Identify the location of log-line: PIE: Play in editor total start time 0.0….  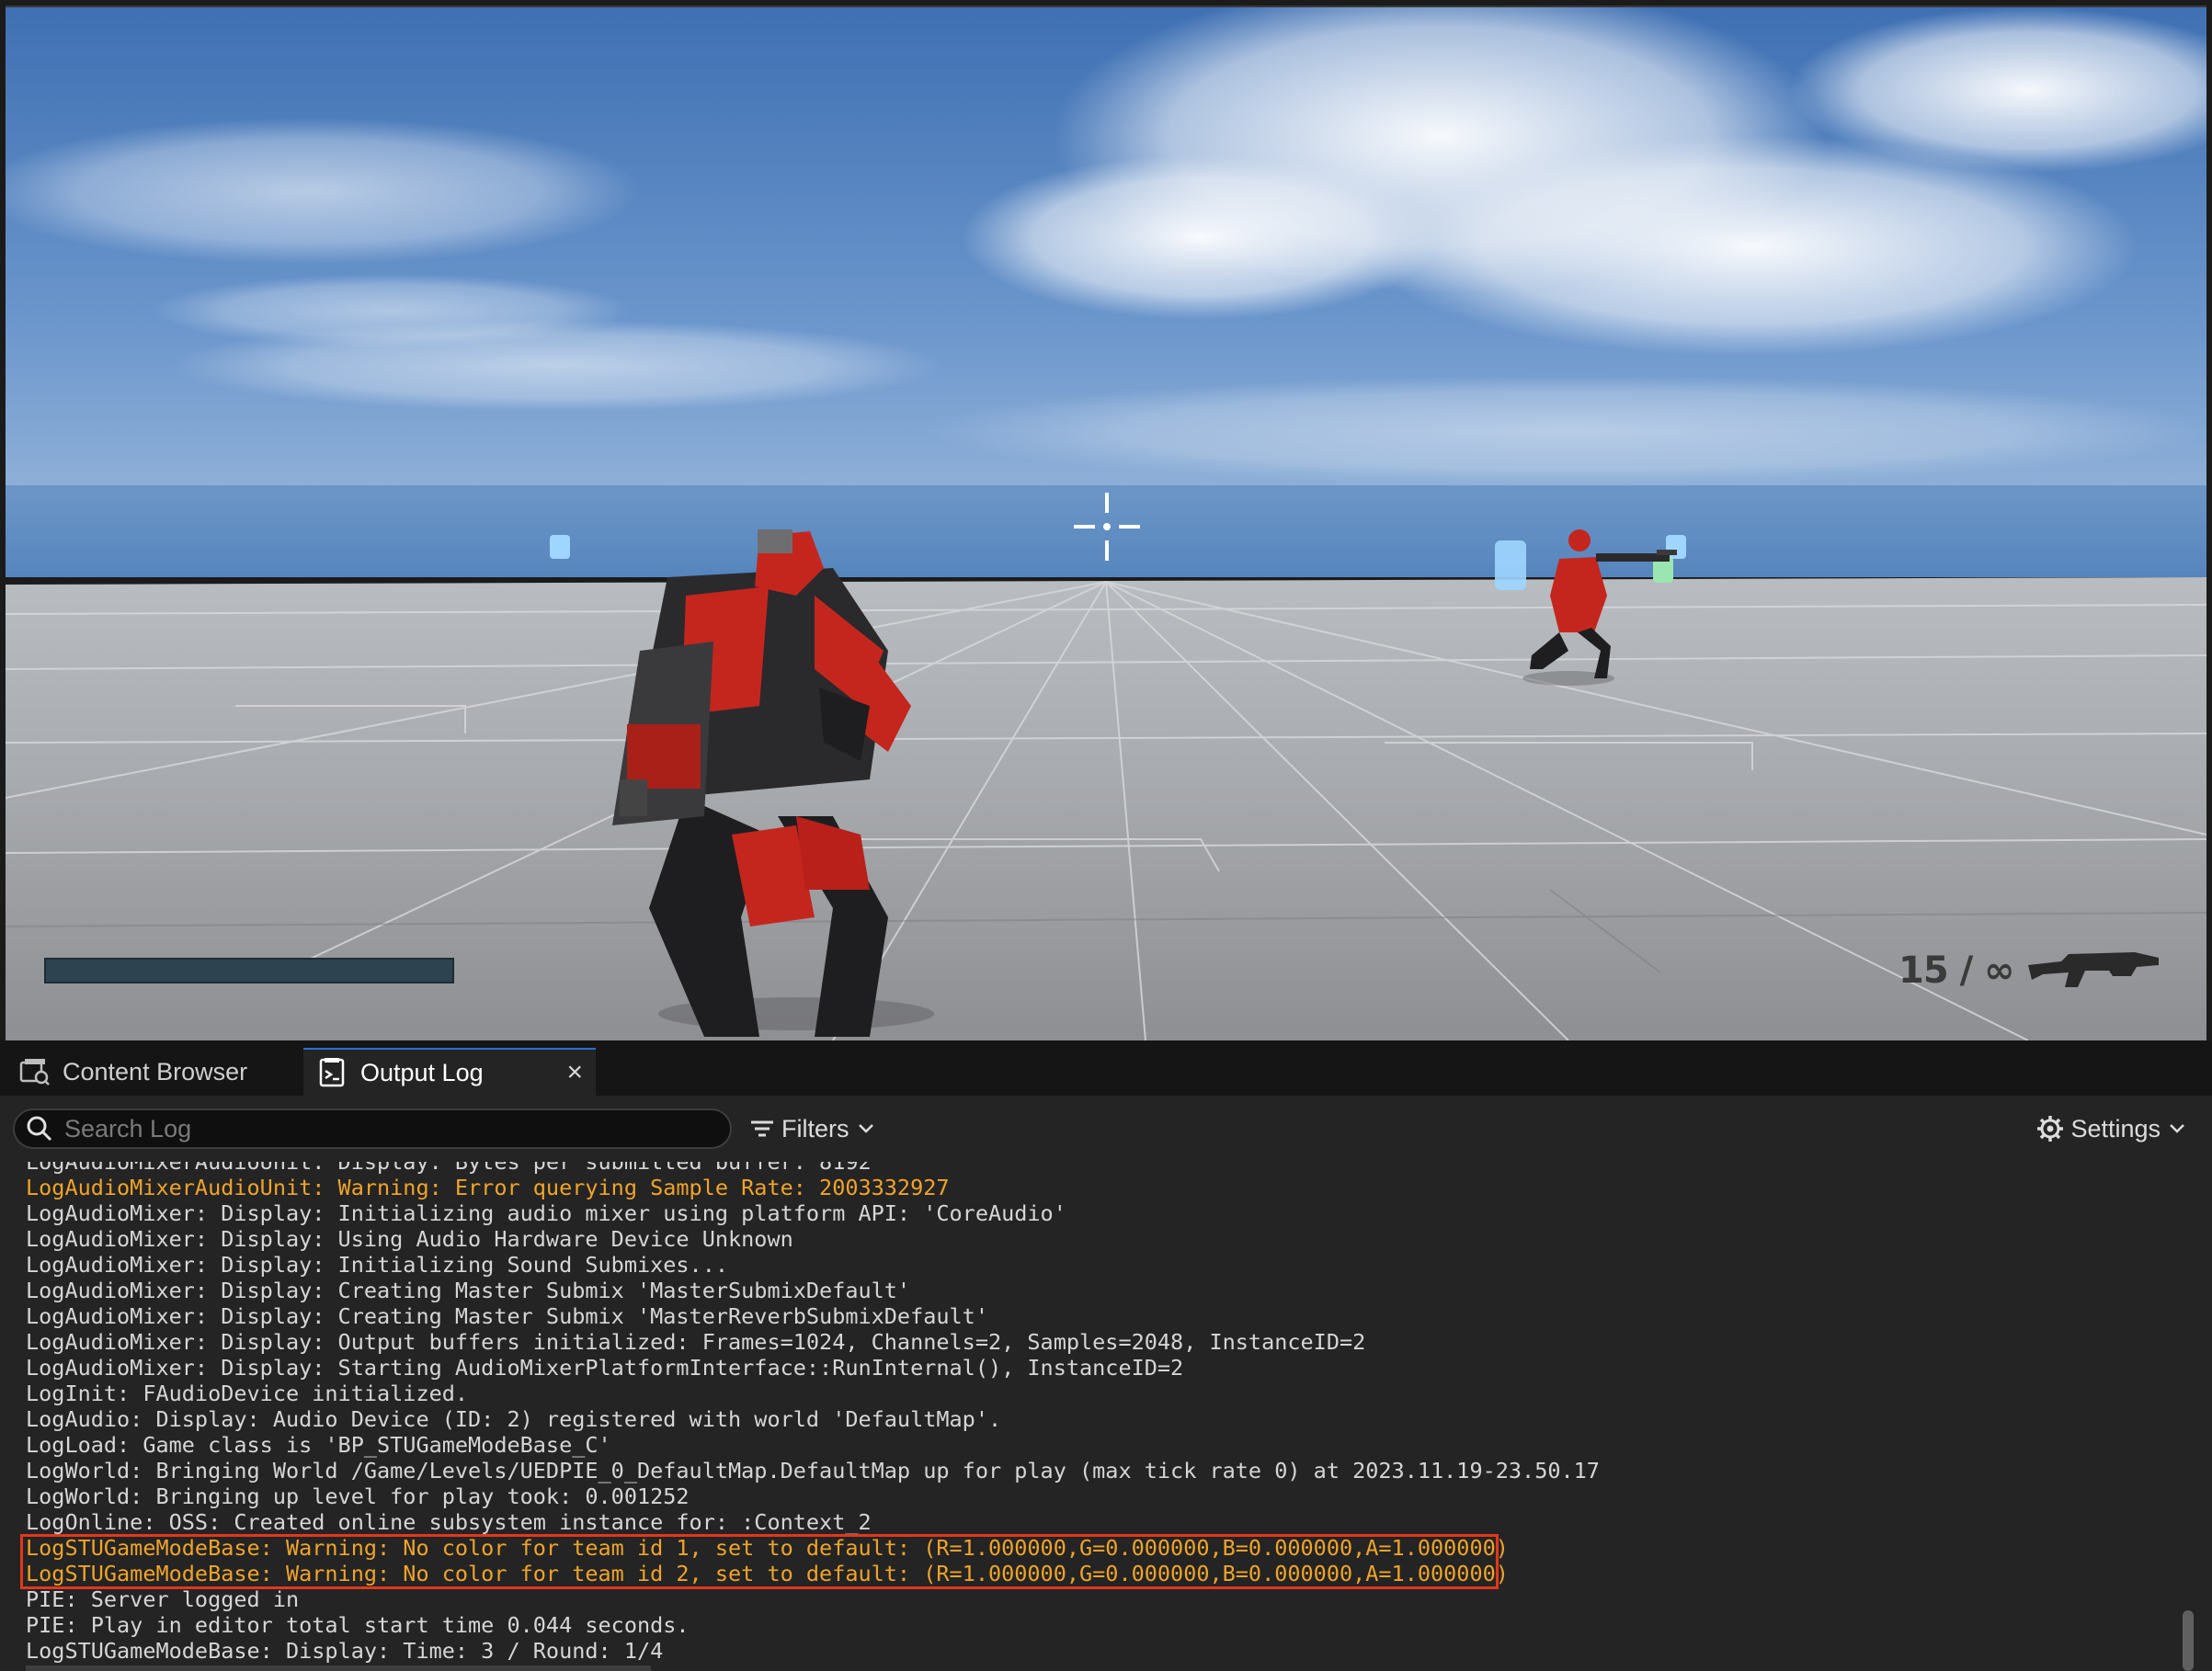
(358, 1625).